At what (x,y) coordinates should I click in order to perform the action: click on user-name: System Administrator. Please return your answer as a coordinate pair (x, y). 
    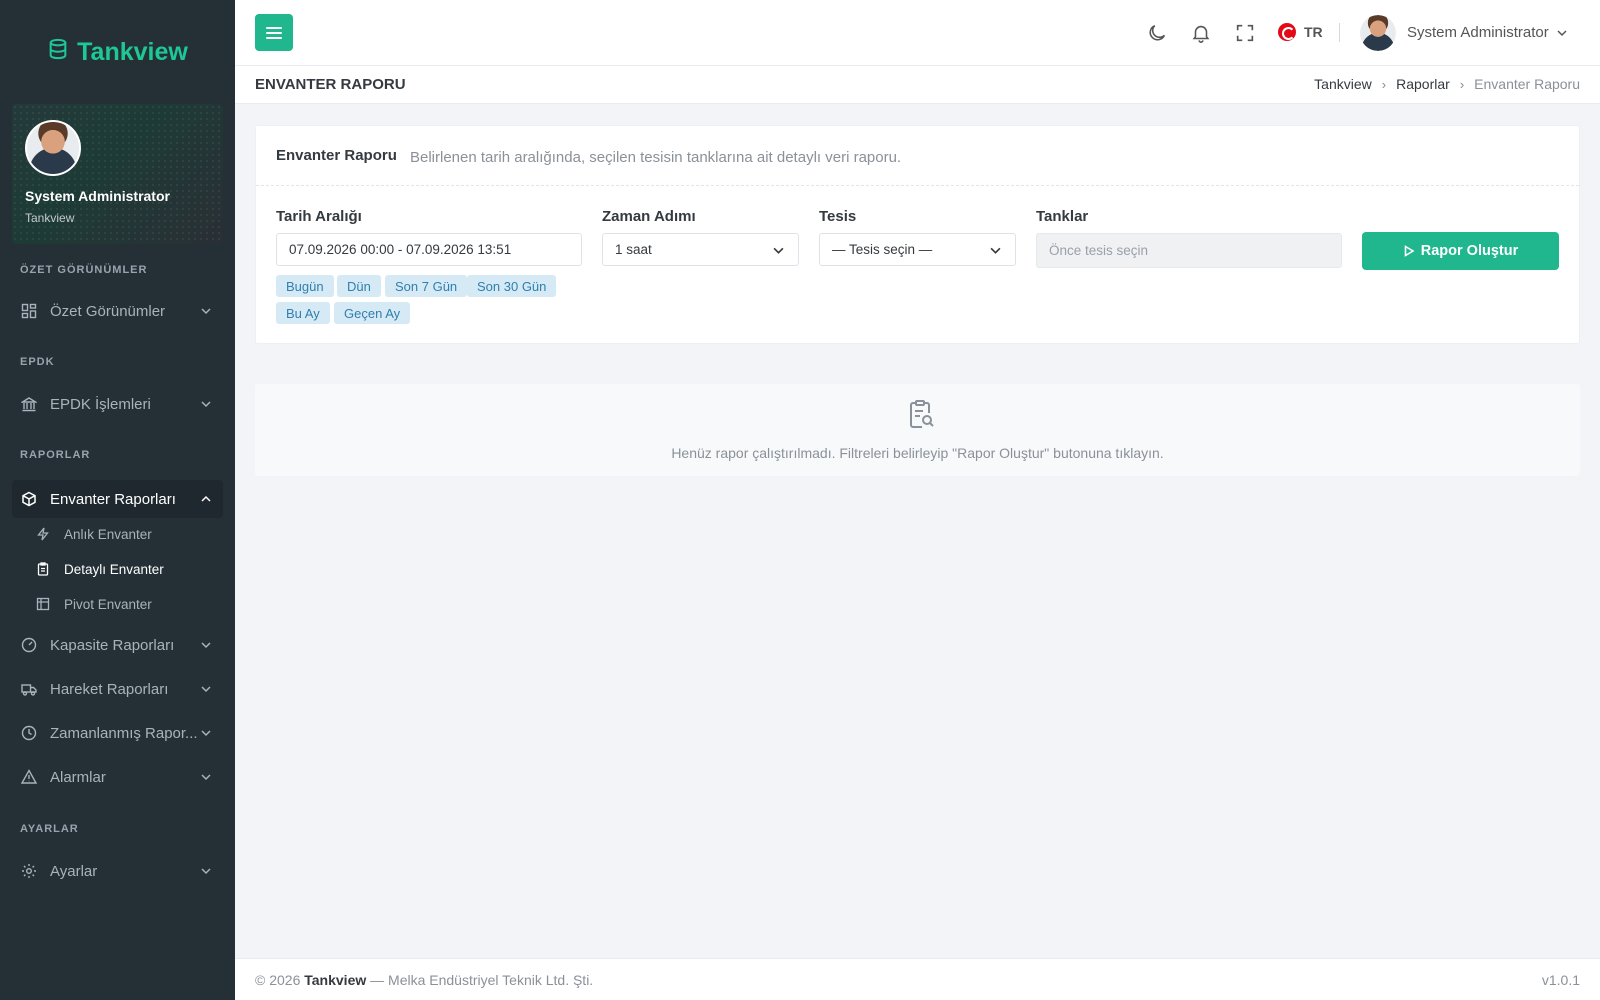
    Looking at the image, I should click on (1478, 32).